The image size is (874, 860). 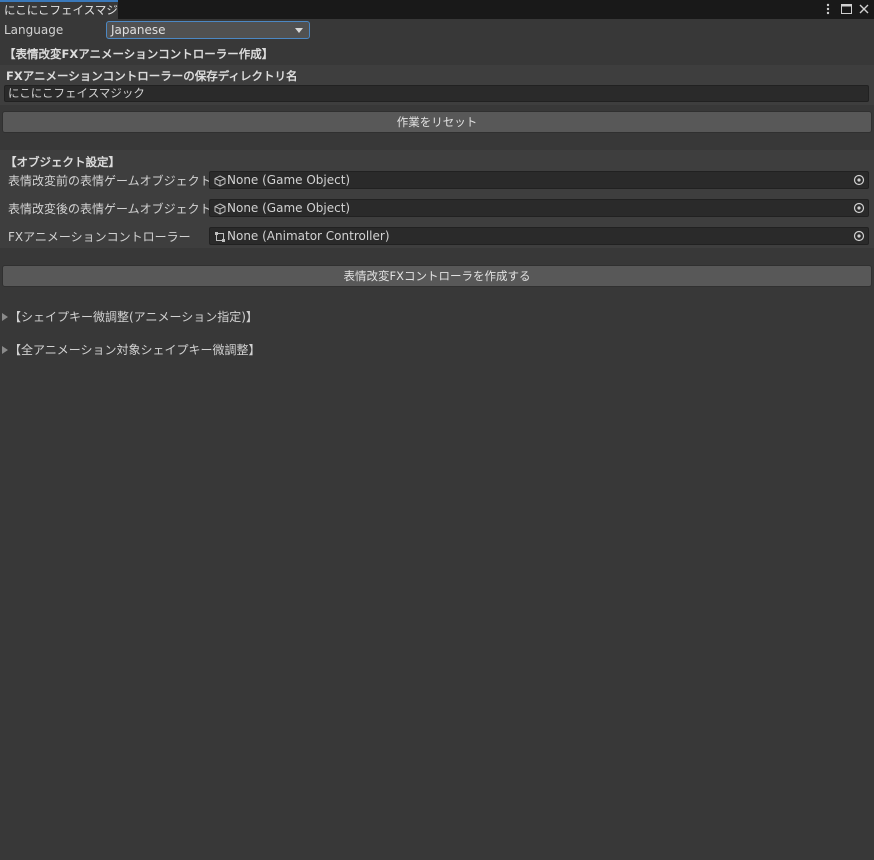 What do you see at coordinates (34, 30) in the screenshot?
I see `language-label: Language` at bounding box center [34, 30].